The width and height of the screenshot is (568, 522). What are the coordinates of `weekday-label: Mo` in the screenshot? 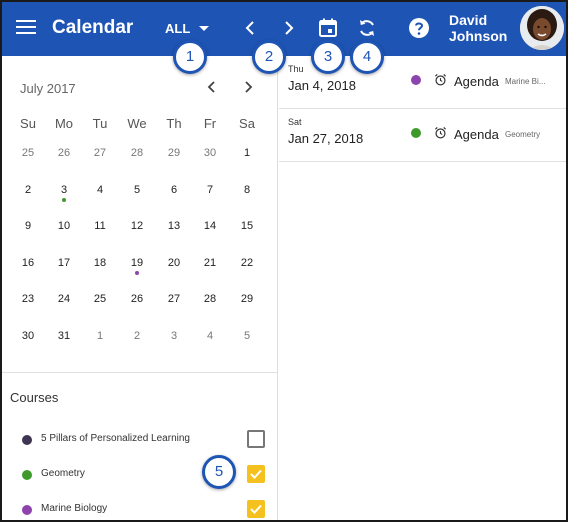 It's located at (64, 123).